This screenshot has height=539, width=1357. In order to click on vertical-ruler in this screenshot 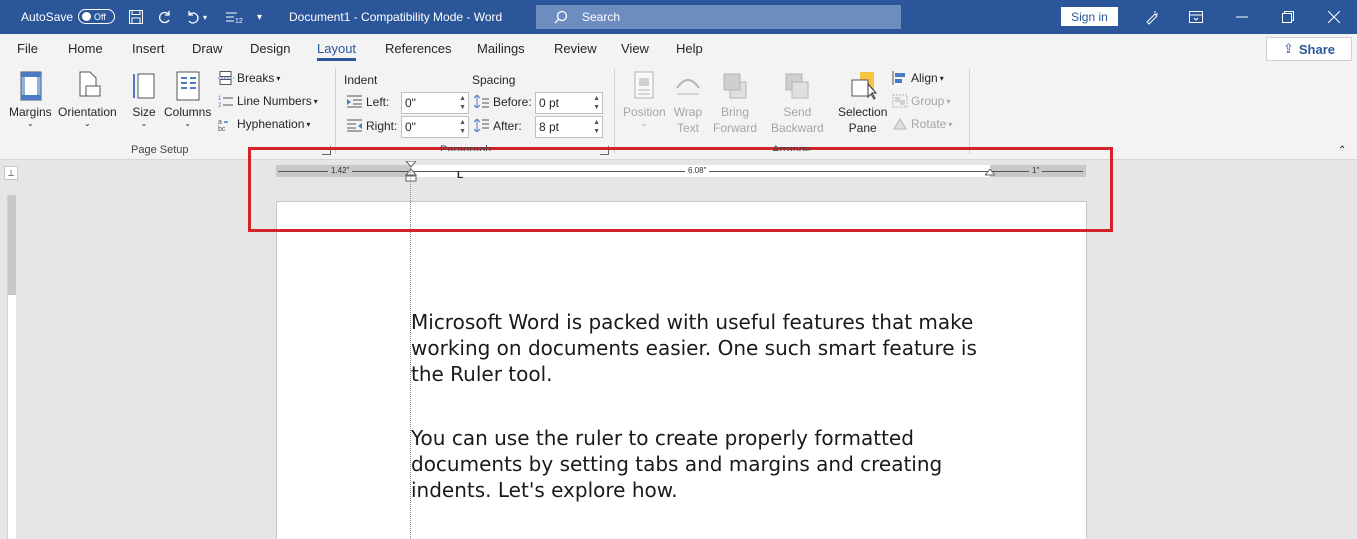, I will do `click(11, 367)`.